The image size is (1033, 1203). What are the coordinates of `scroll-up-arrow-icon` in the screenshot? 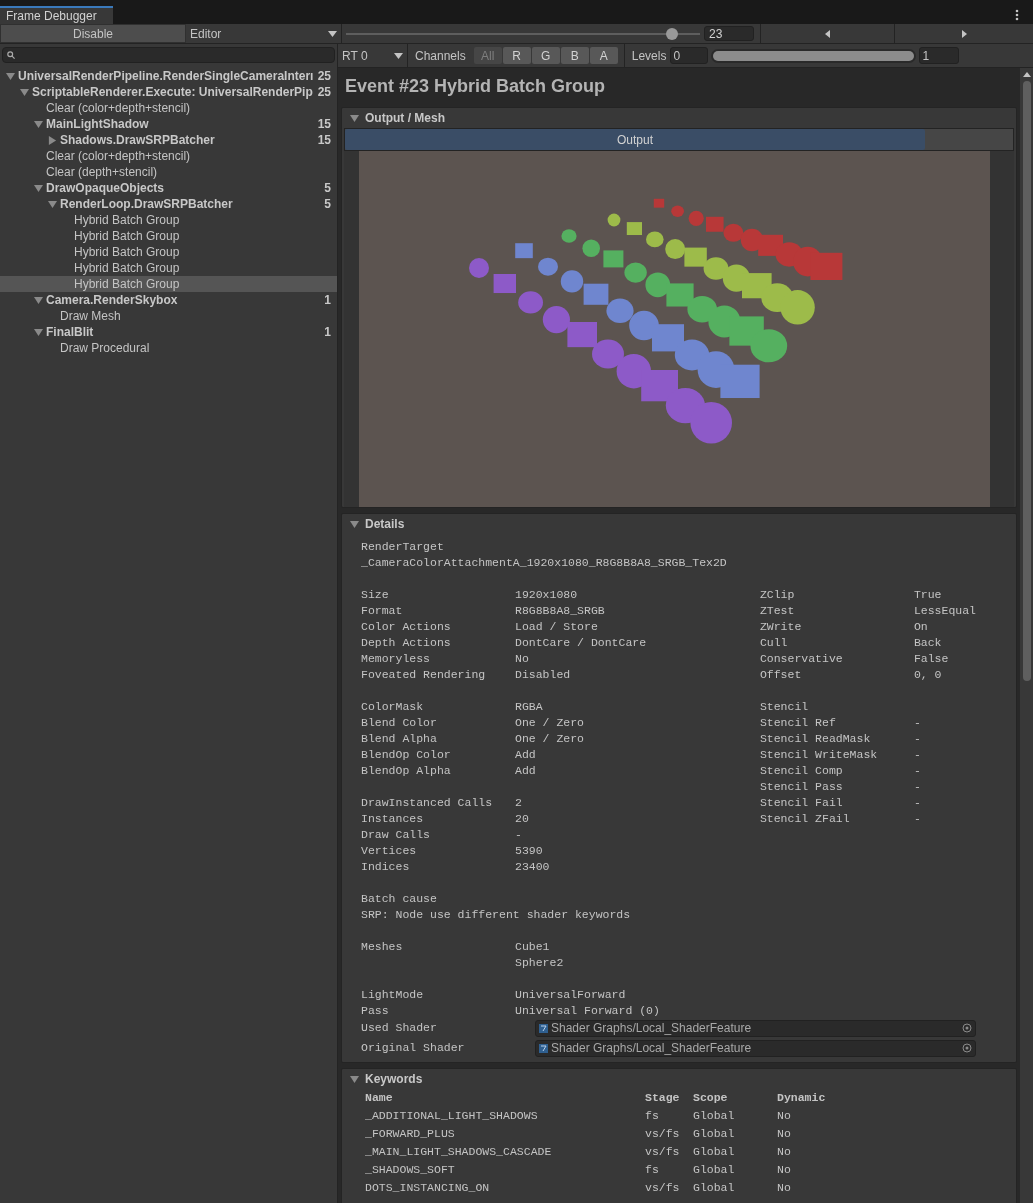 It's located at (1026, 74).